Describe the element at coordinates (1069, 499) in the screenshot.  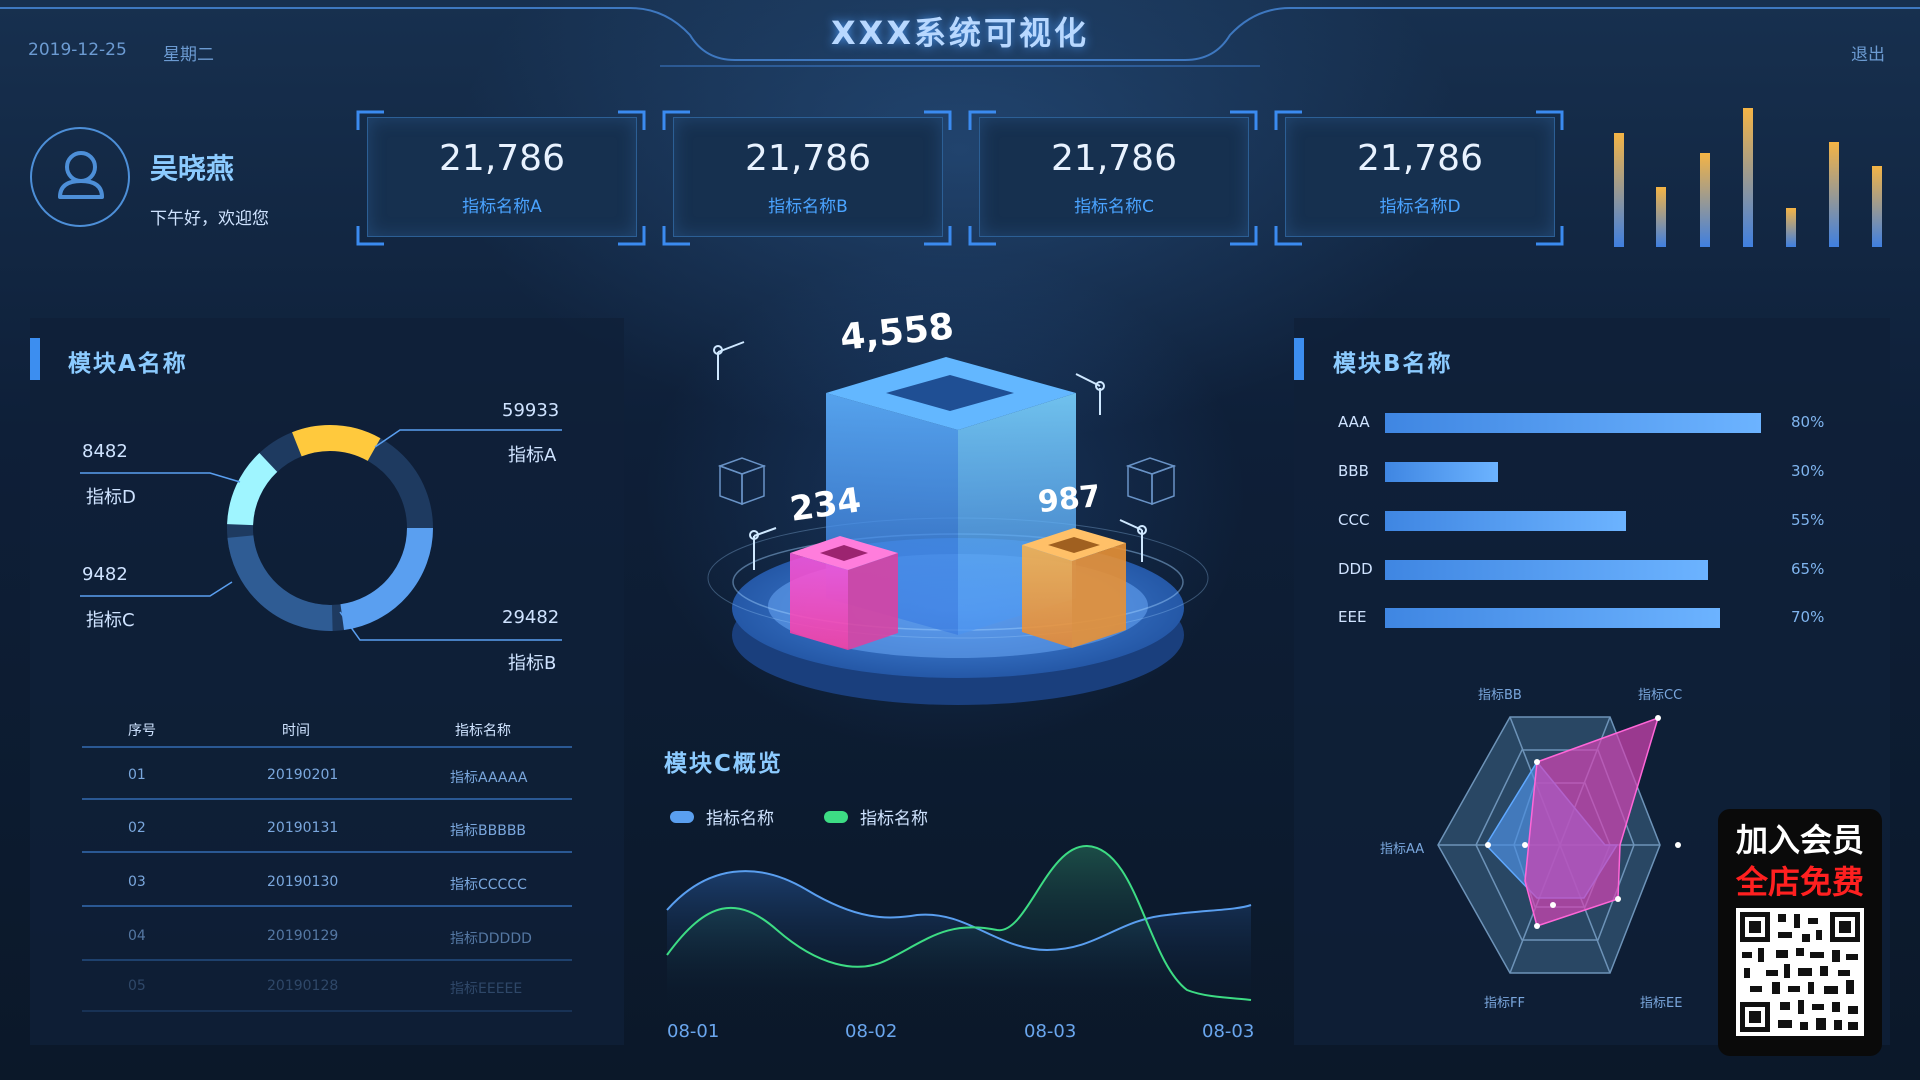
I see `center-right-value: 987` at that location.